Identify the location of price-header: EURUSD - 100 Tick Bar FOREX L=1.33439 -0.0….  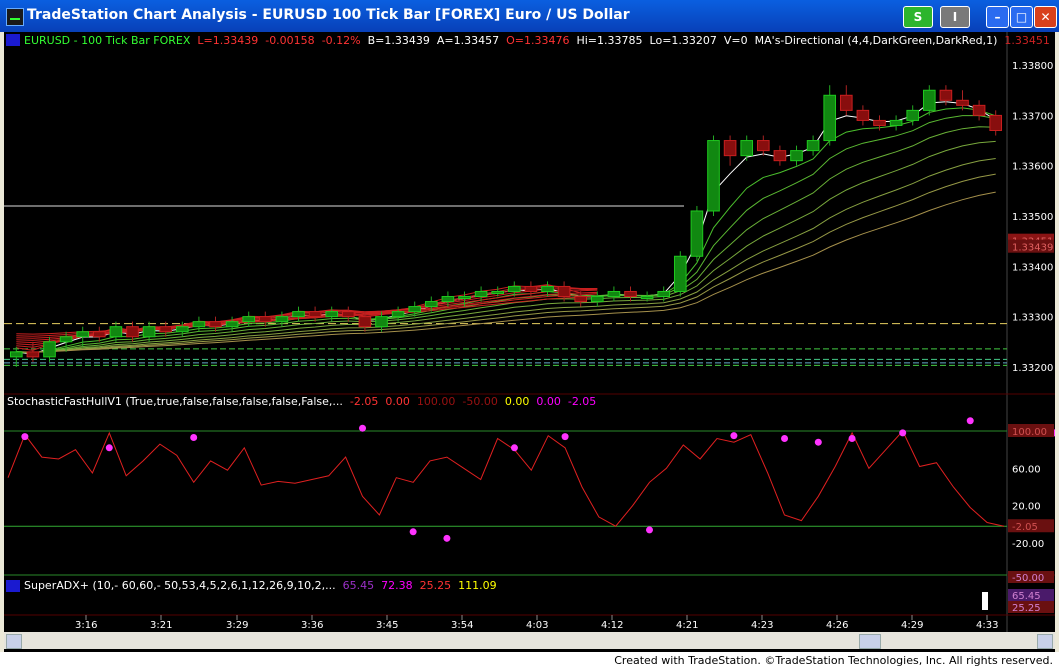
(539, 40).